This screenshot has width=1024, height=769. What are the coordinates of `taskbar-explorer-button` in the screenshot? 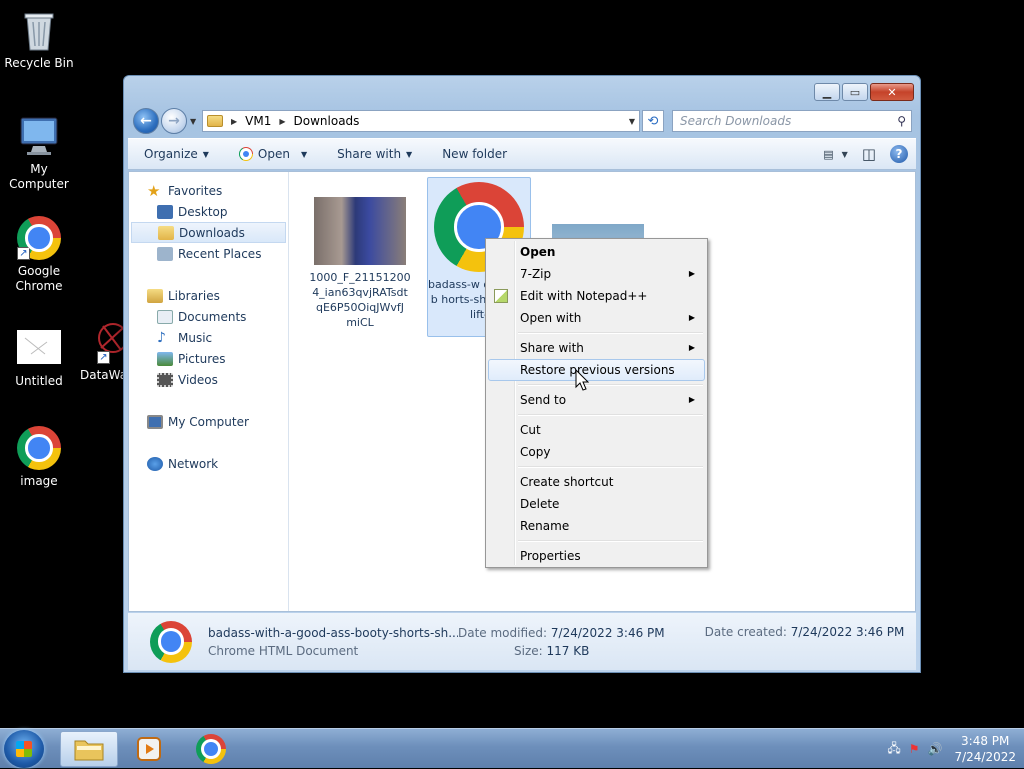 It's located at (89, 749).